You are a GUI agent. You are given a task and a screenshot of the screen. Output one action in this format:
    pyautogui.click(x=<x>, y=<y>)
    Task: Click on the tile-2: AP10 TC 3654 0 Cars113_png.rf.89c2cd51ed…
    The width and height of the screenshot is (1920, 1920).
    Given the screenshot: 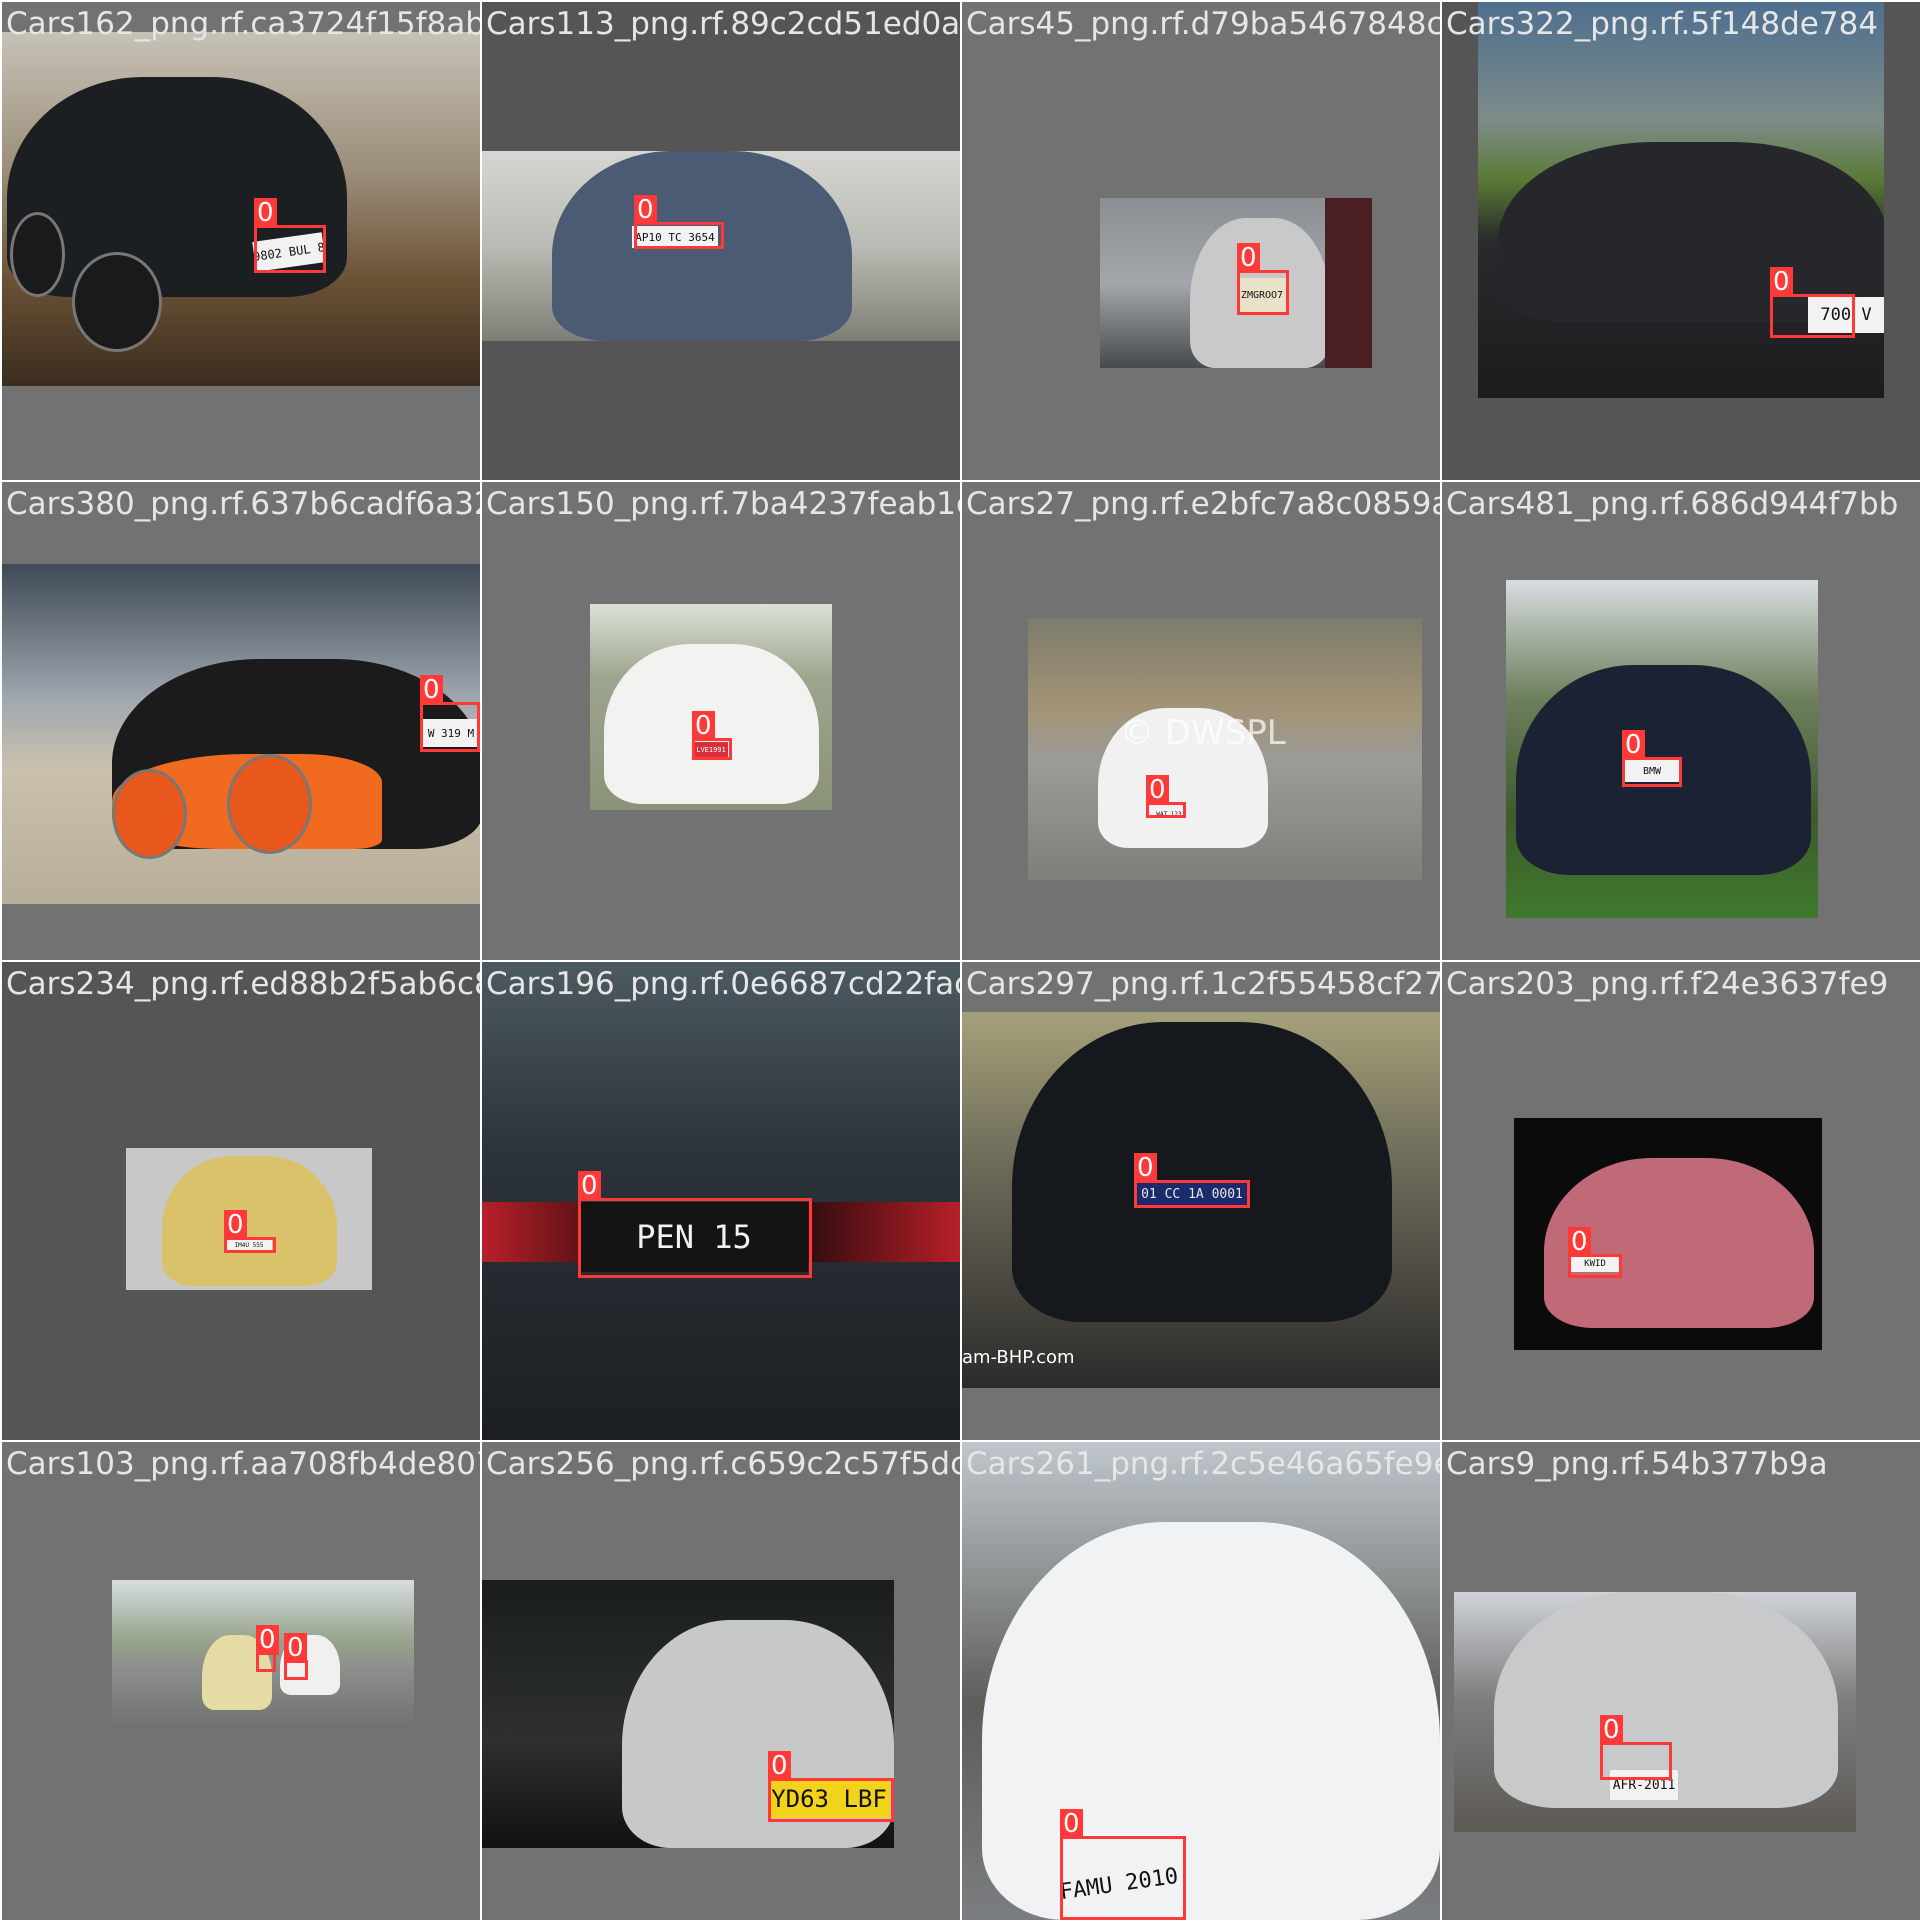 What is the action you would take?
    pyautogui.click(x=721, y=241)
    